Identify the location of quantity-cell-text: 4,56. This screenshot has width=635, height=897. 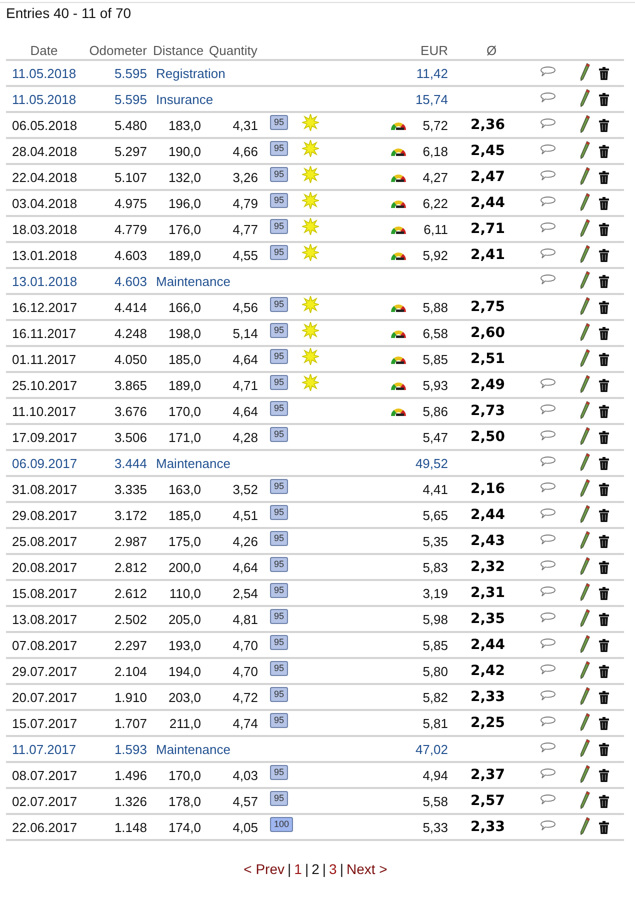
(245, 307).